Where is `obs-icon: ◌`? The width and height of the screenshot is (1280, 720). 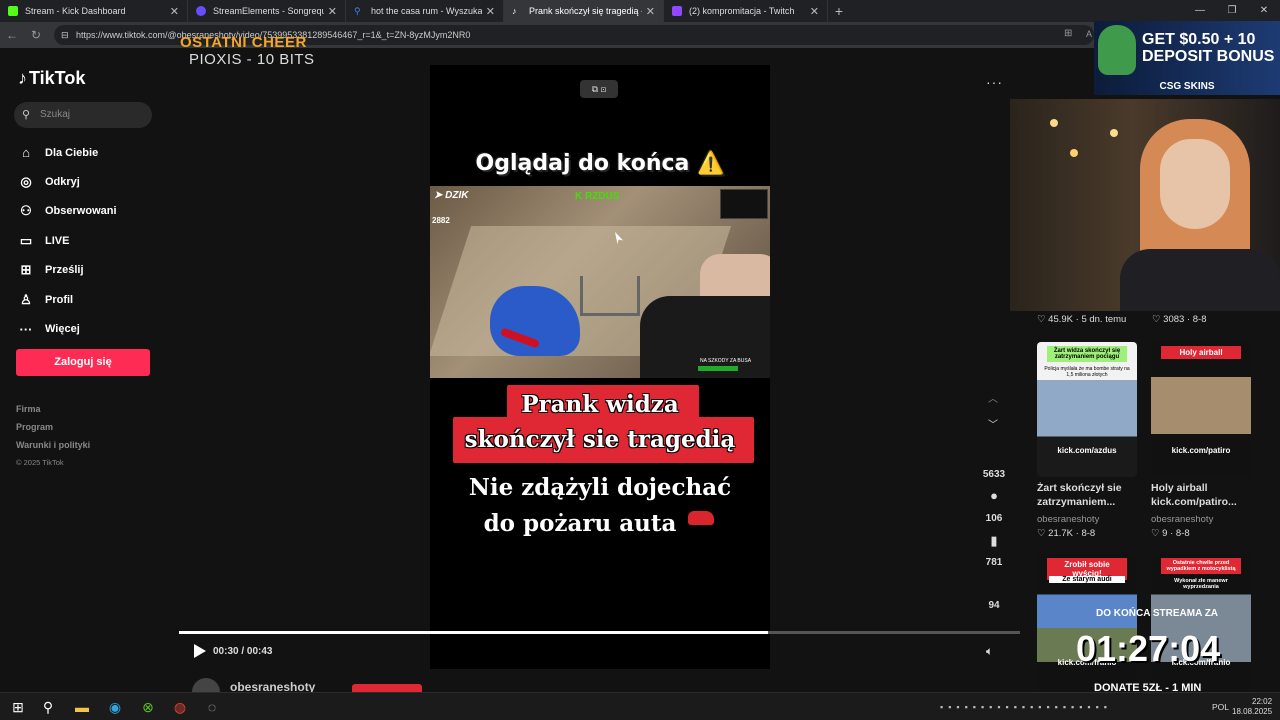
obs-icon: ◌ is located at coordinates (212, 707).